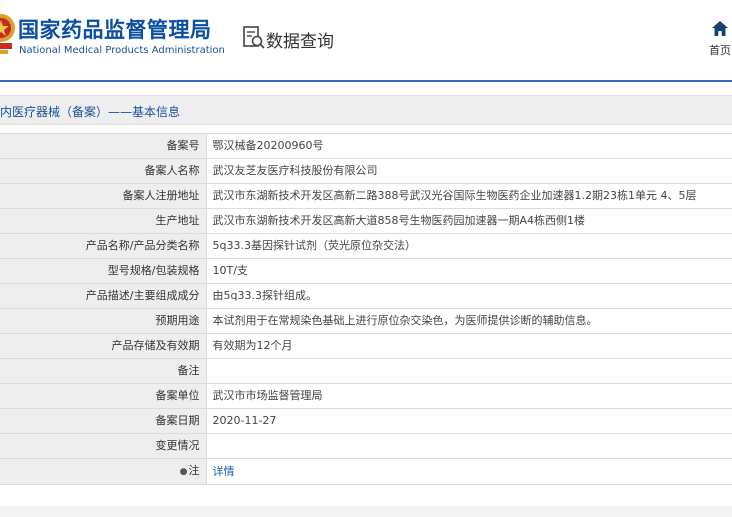 Image resolution: width=732 pixels, height=517 pixels. What do you see at coordinates (468, 296) in the screenshot?
I see `field-value: 由5q33.3探针组成。` at bounding box center [468, 296].